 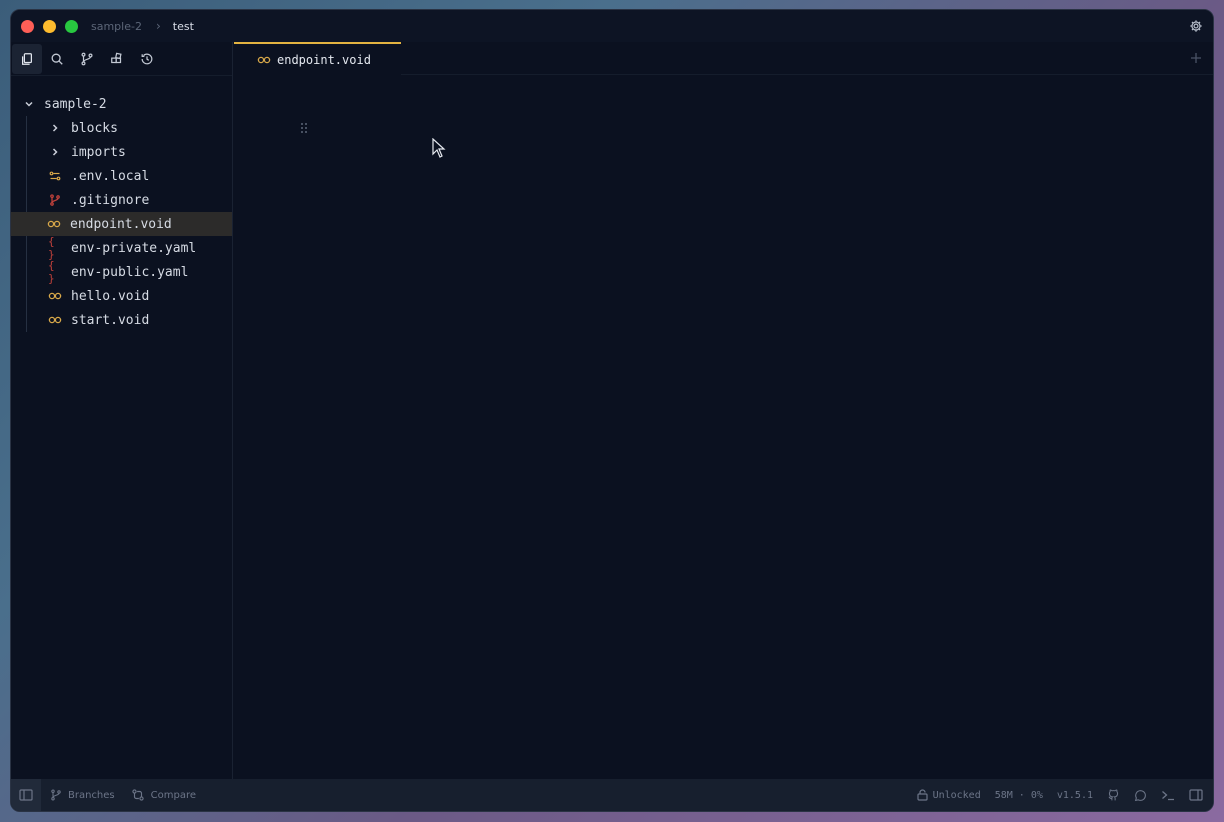 I want to click on tree-item-label: hello.void, so click(x=110, y=296).